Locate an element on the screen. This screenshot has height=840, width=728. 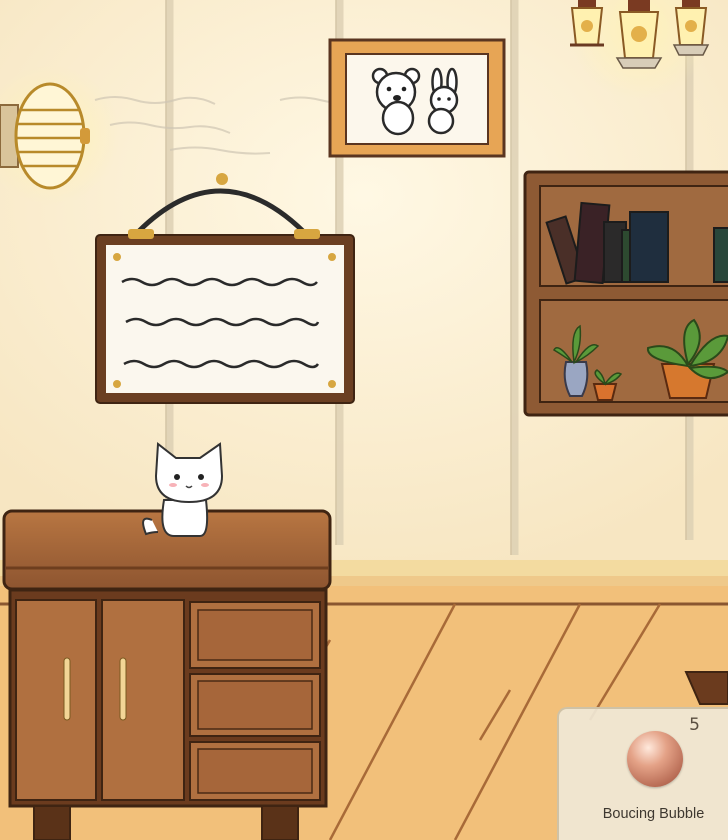
item-name: Boucing Bubble is located at coordinates (653, 814).